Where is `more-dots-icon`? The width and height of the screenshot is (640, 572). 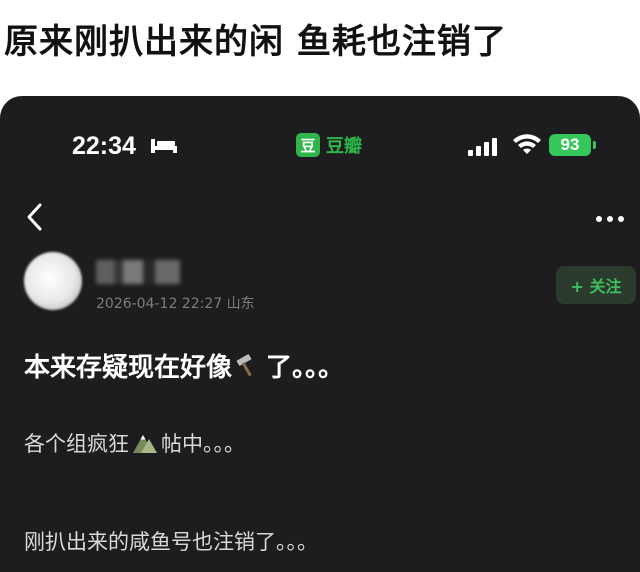
more-dots-icon is located at coordinates (610, 219).